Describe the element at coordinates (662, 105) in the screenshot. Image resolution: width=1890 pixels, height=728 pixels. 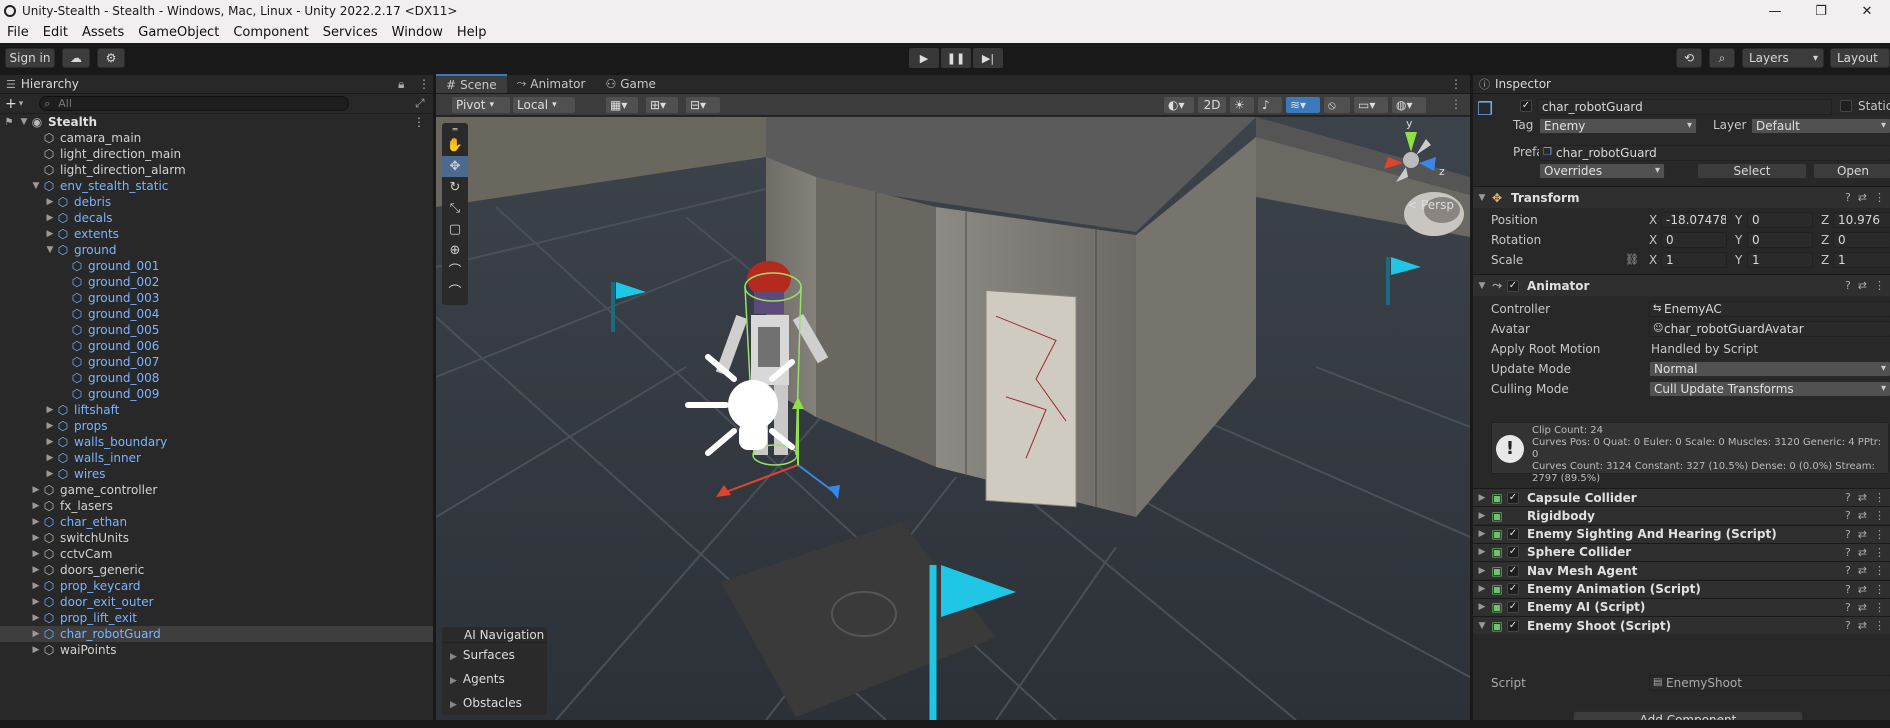
I see `snap-increment-icon: ⊞▾` at that location.